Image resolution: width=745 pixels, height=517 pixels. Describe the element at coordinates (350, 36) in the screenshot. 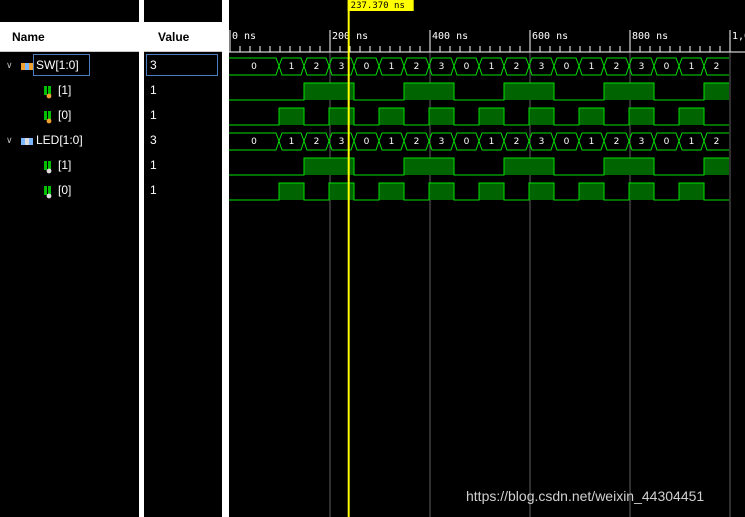

I see `ruler-tick-label: 200 ns` at that location.